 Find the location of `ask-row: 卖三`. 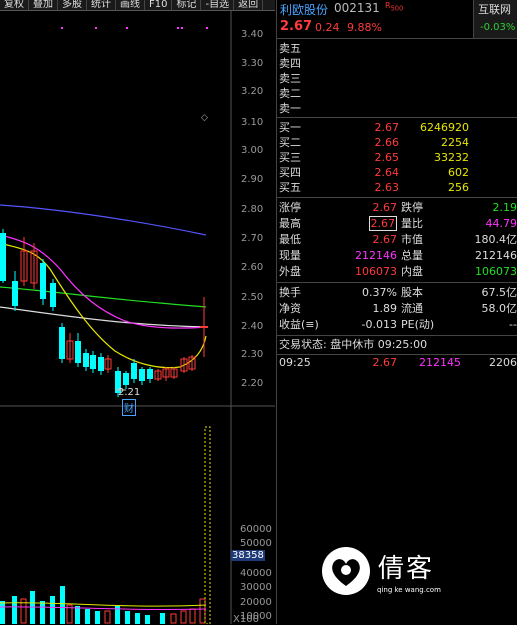

ask-row: 卖三 is located at coordinates (398, 78).